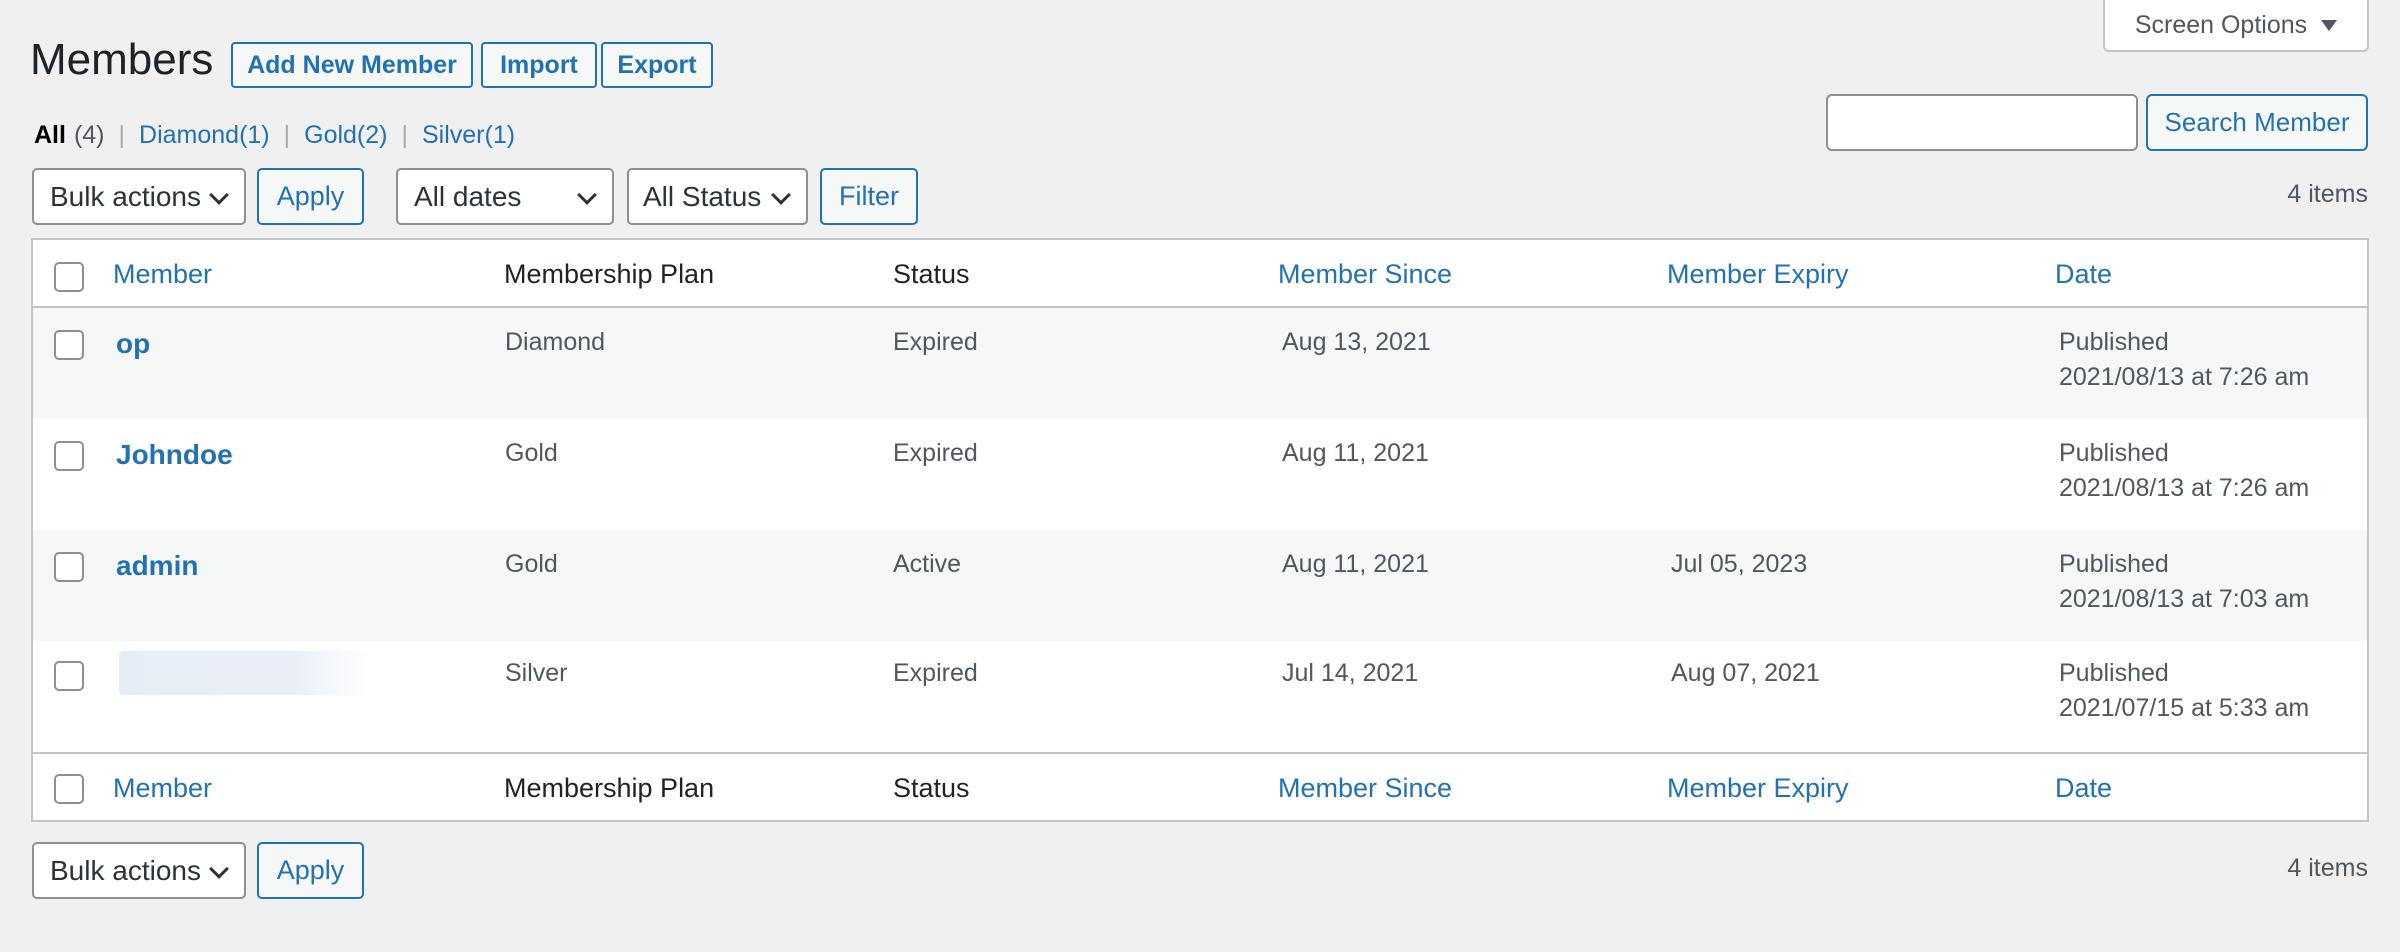 This screenshot has height=952, width=2400. What do you see at coordinates (468, 196) in the screenshot?
I see `dates-filter-value: All dates` at bounding box center [468, 196].